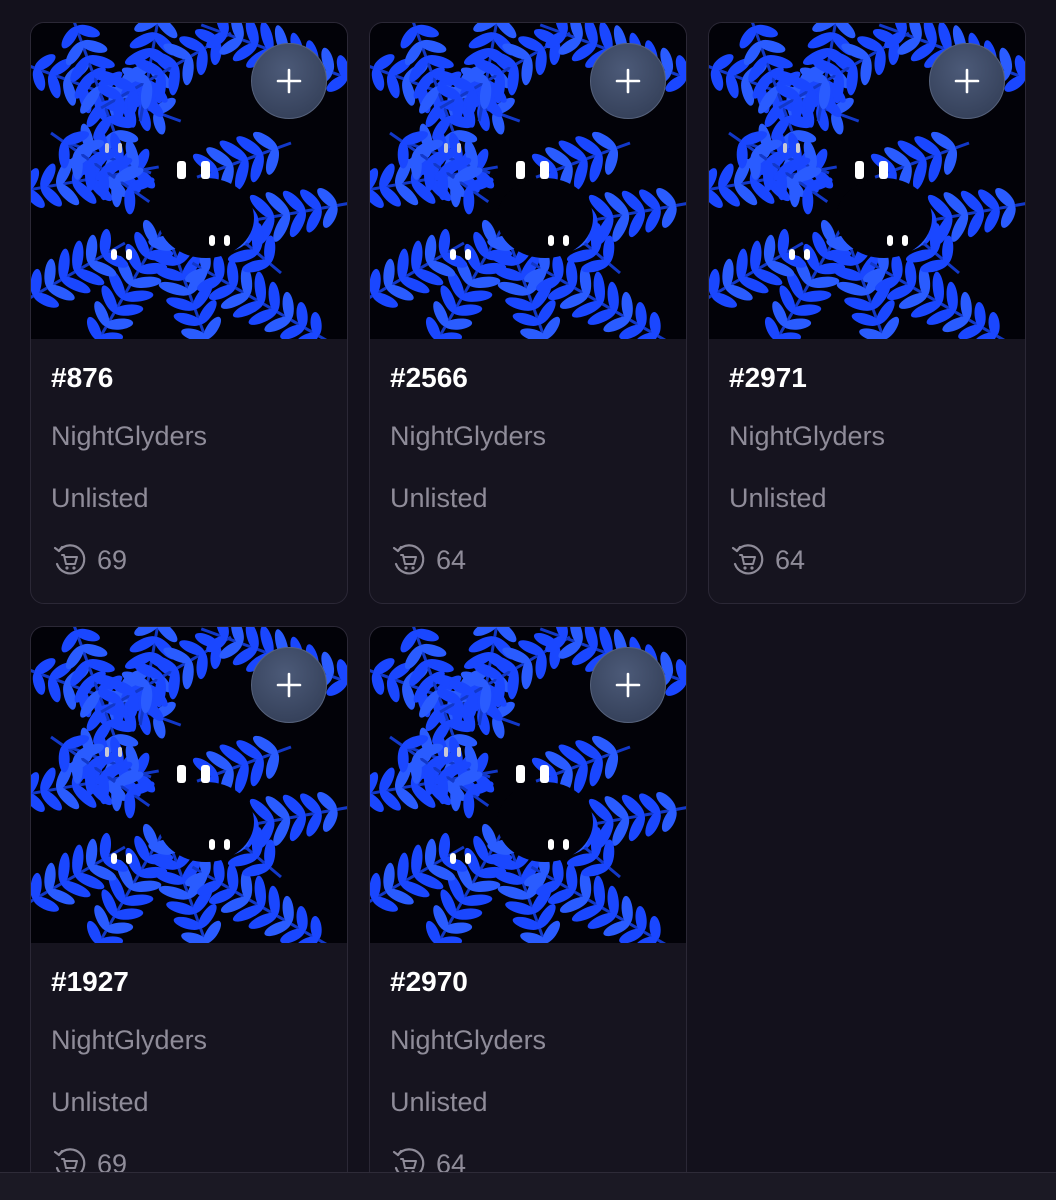 The width and height of the screenshot is (1056, 1200). Describe the element at coordinates (429, 377) in the screenshot. I see `token-id: #2566` at that location.